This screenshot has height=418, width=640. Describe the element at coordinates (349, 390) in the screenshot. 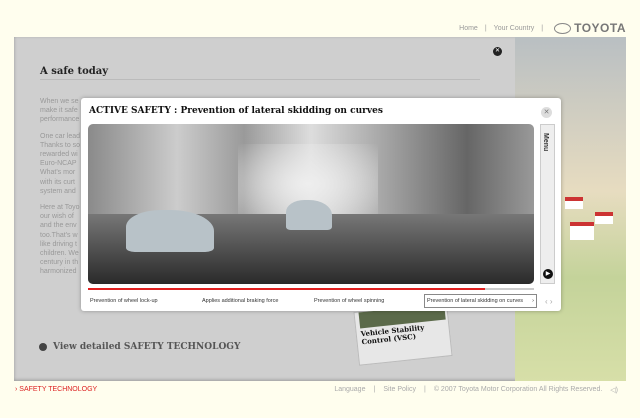

I see `language-link: Language` at that location.